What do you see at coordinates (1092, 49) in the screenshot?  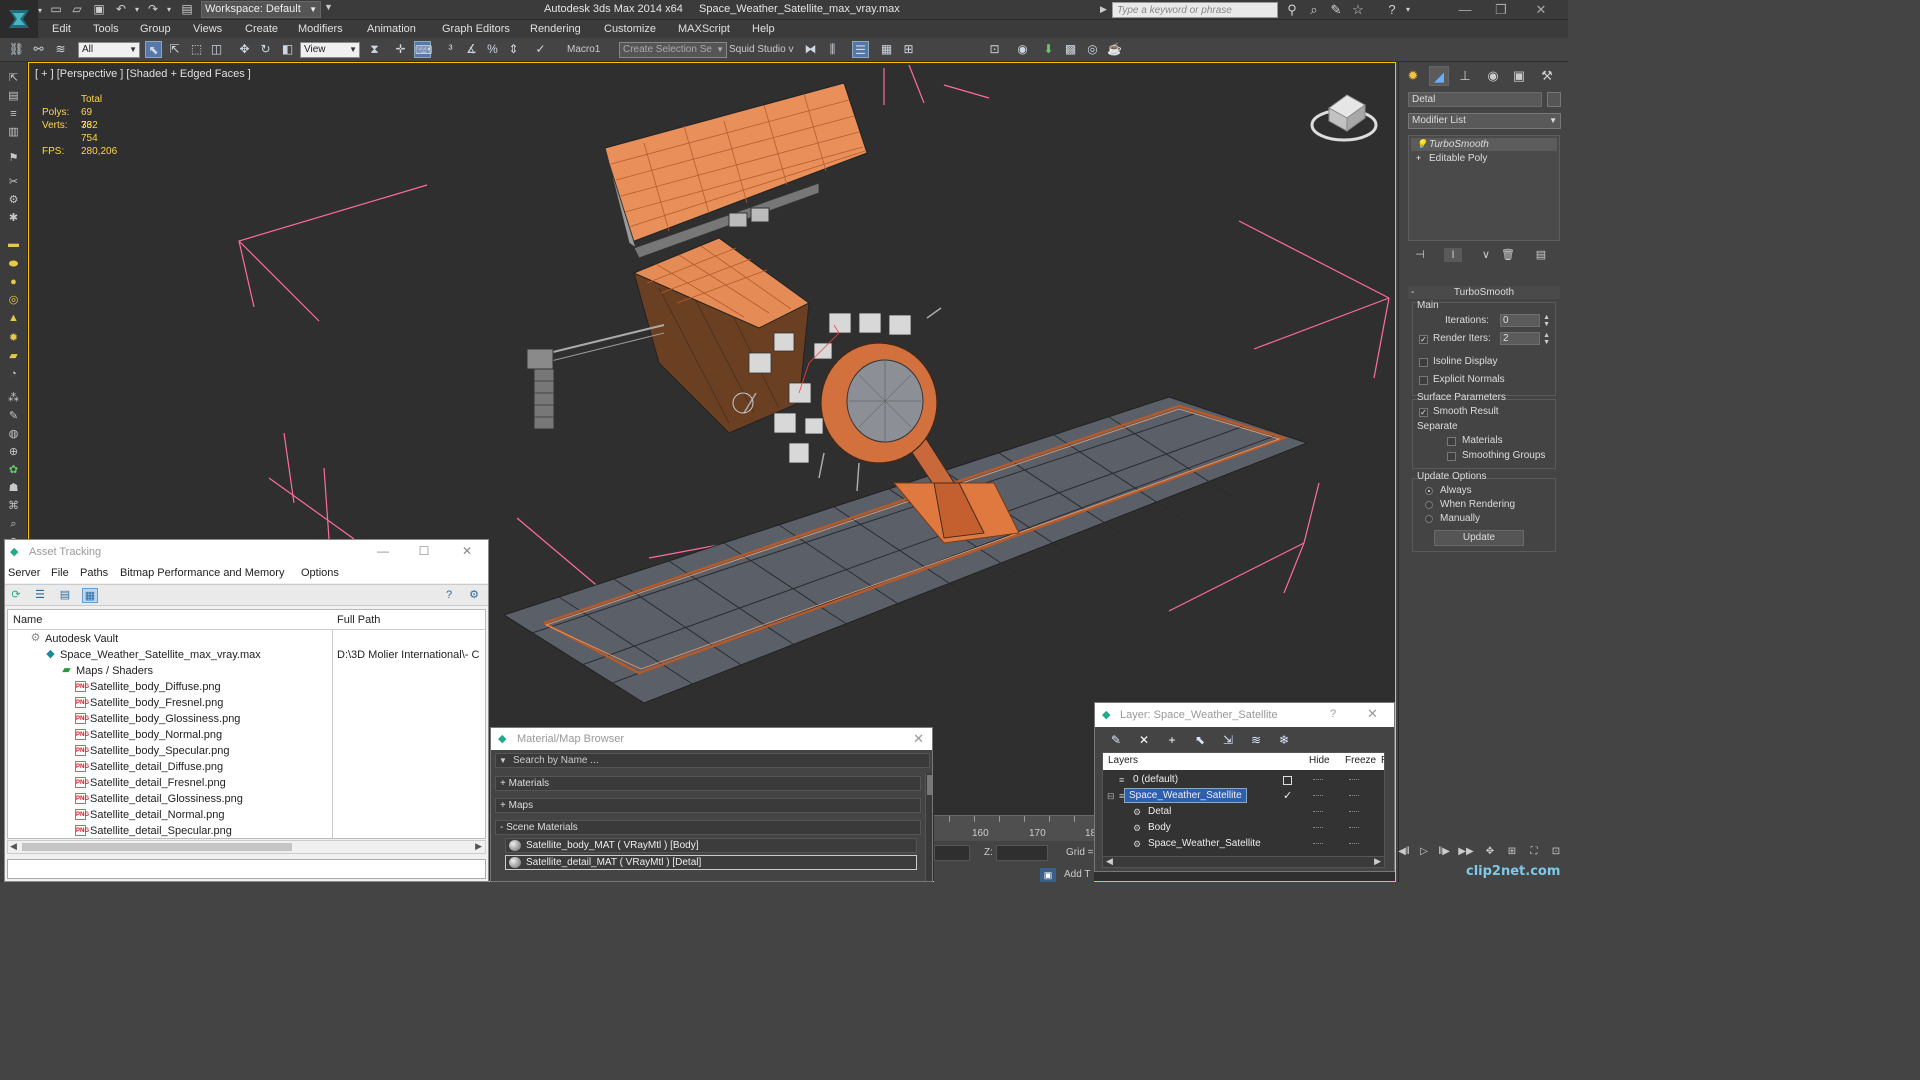 I see `render-production-icon: ◎` at bounding box center [1092, 49].